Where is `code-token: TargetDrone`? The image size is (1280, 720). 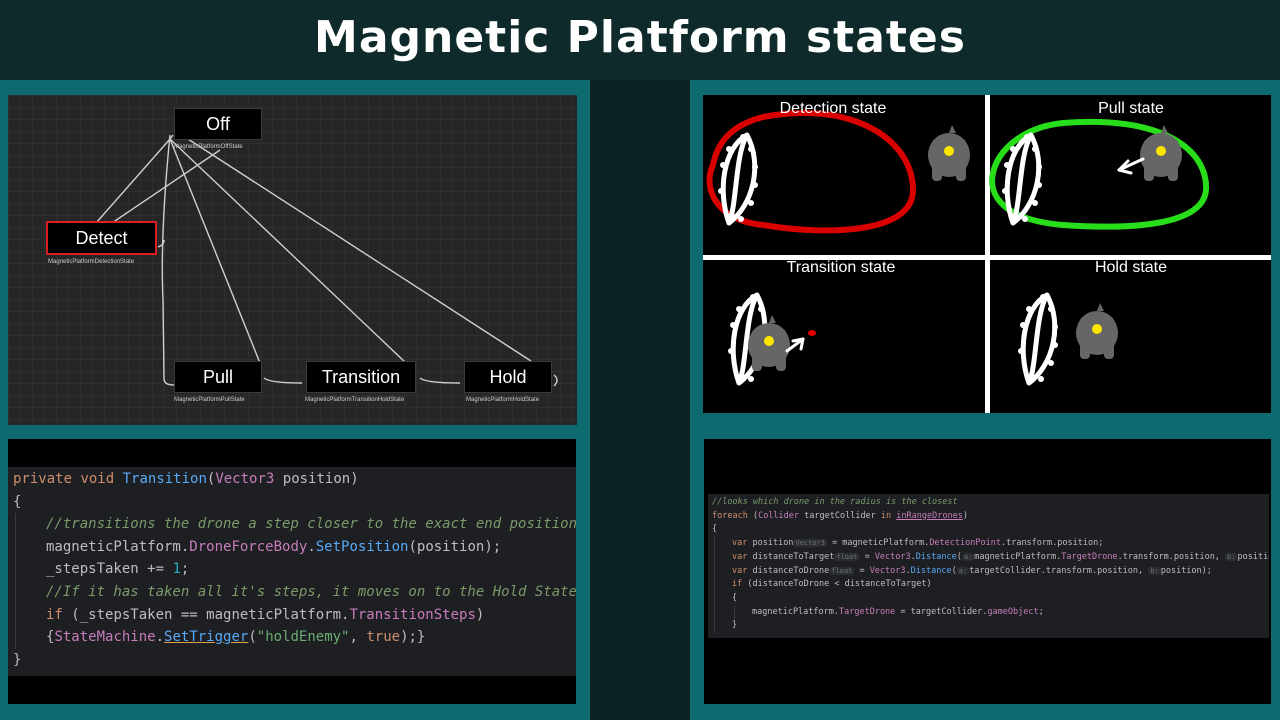
code-token: TargetDrone is located at coordinates (867, 611).